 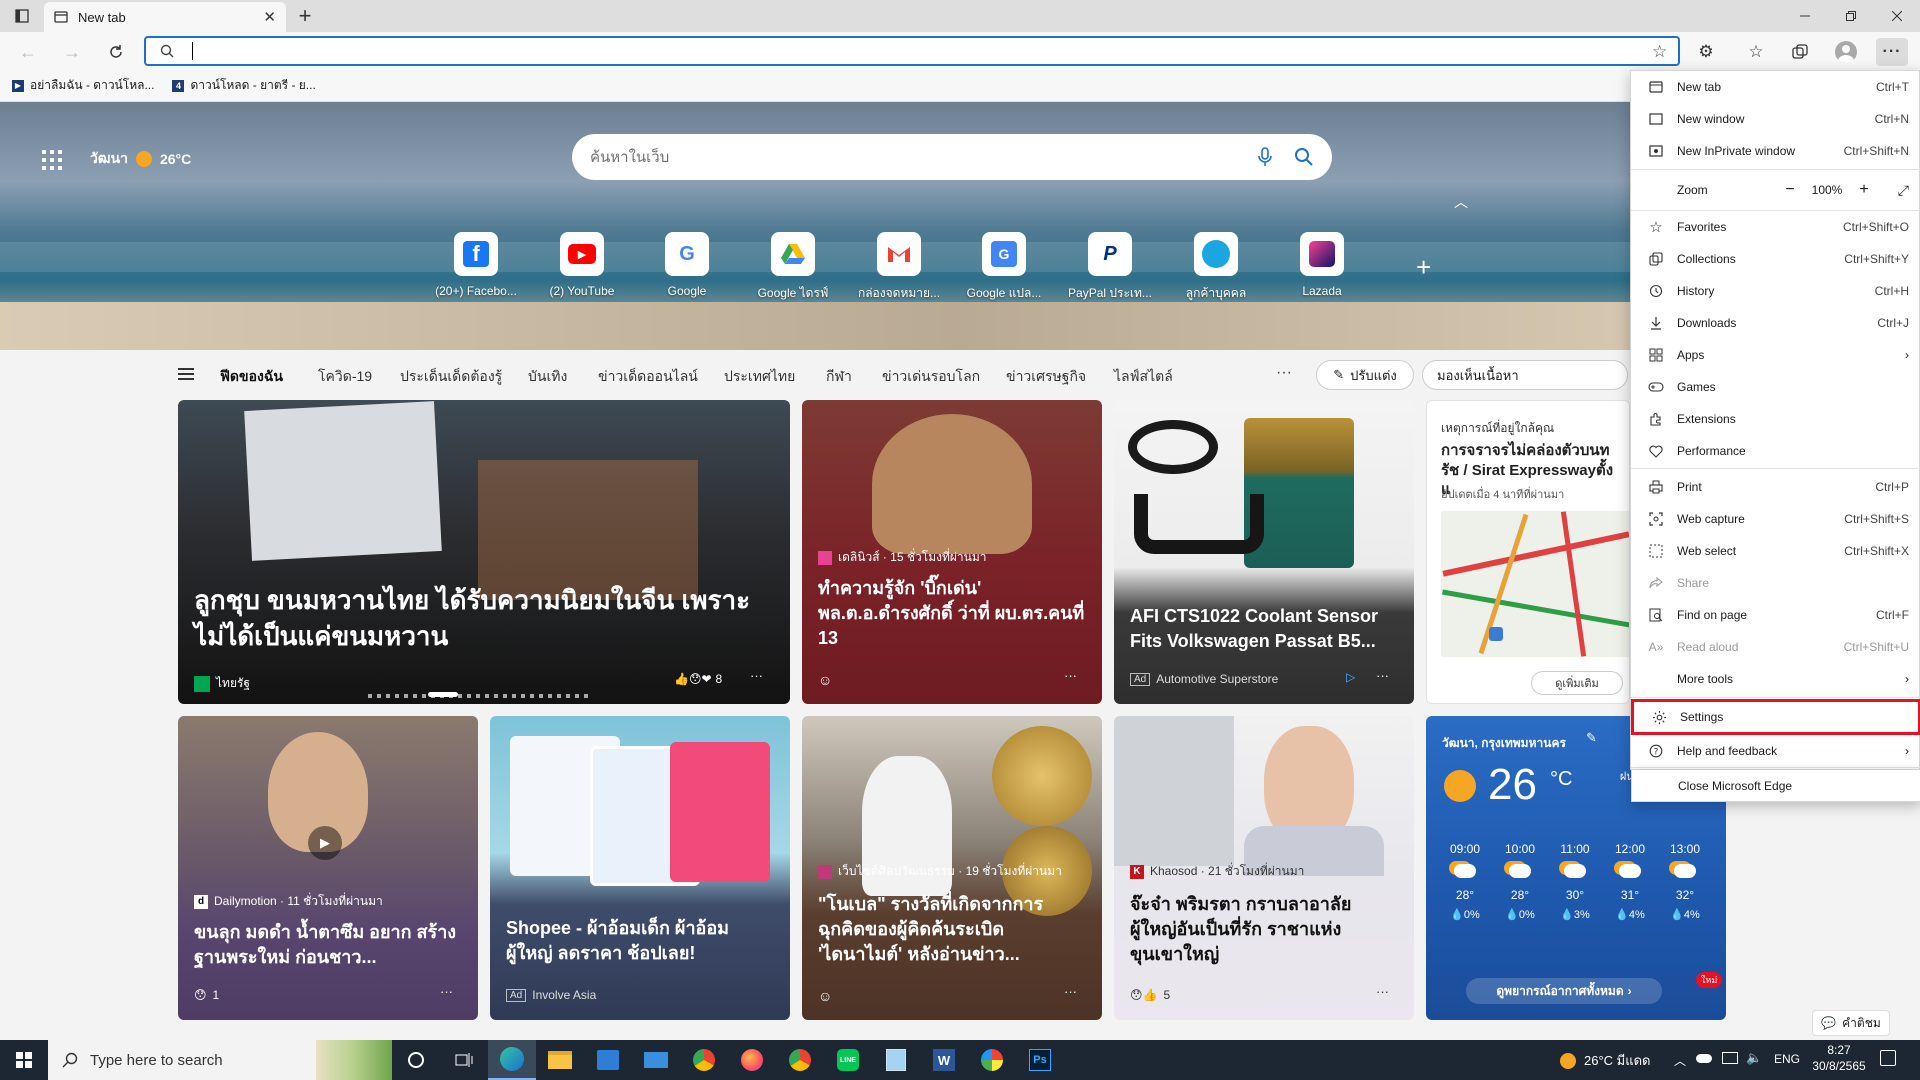 I want to click on header-weather: วัฒนา 26°C, so click(x=140, y=159).